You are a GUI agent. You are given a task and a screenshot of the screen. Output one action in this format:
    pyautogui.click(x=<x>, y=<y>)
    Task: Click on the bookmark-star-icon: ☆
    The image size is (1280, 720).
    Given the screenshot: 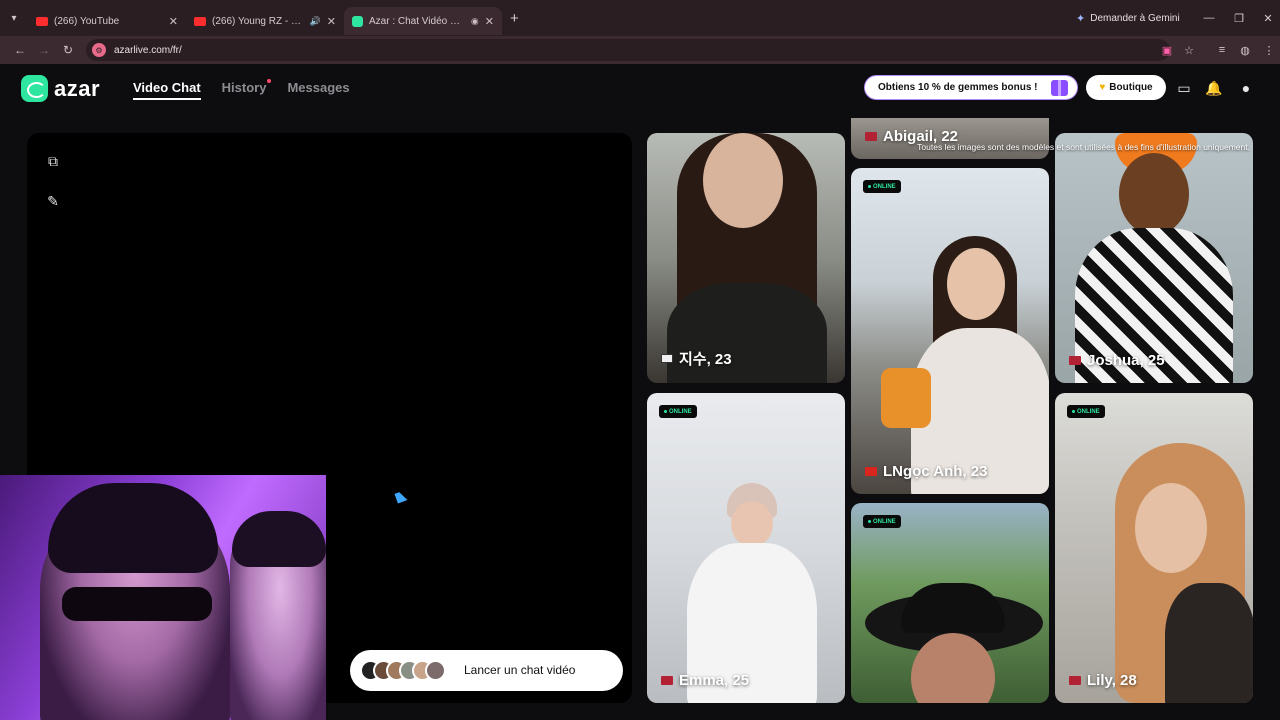 What is the action you would take?
    pyautogui.click(x=1189, y=50)
    